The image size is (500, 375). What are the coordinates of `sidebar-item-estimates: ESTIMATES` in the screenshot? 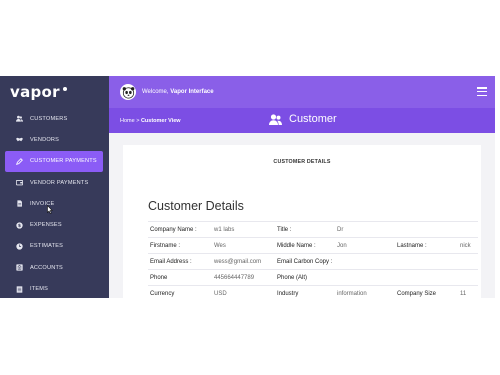 It's located at (54, 246).